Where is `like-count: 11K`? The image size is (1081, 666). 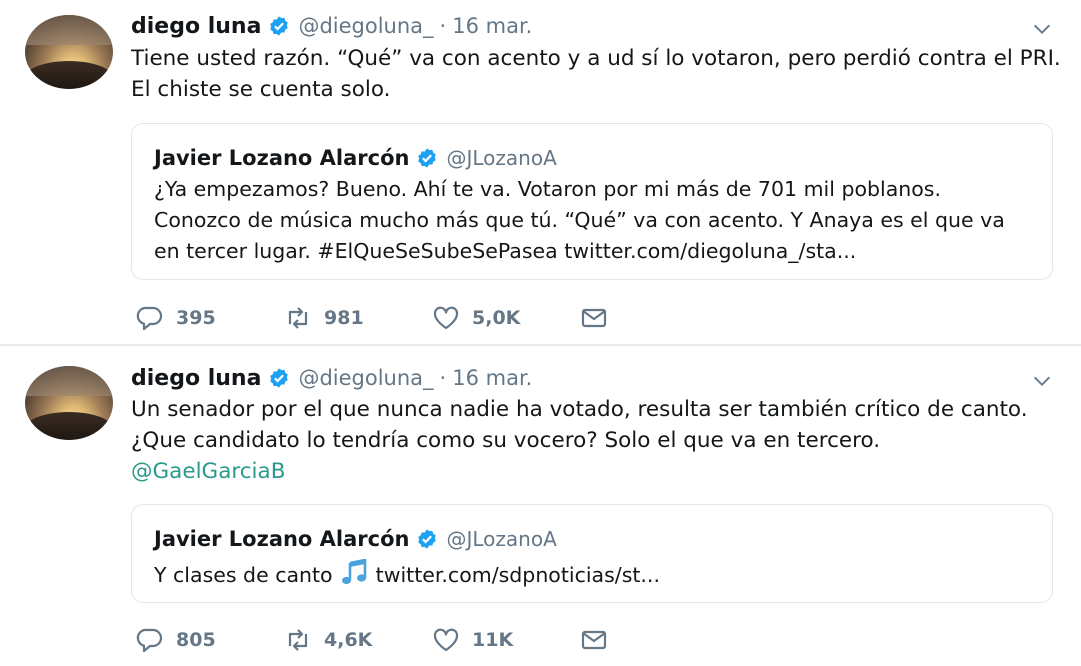
like-count: 11K is located at coordinates (493, 640).